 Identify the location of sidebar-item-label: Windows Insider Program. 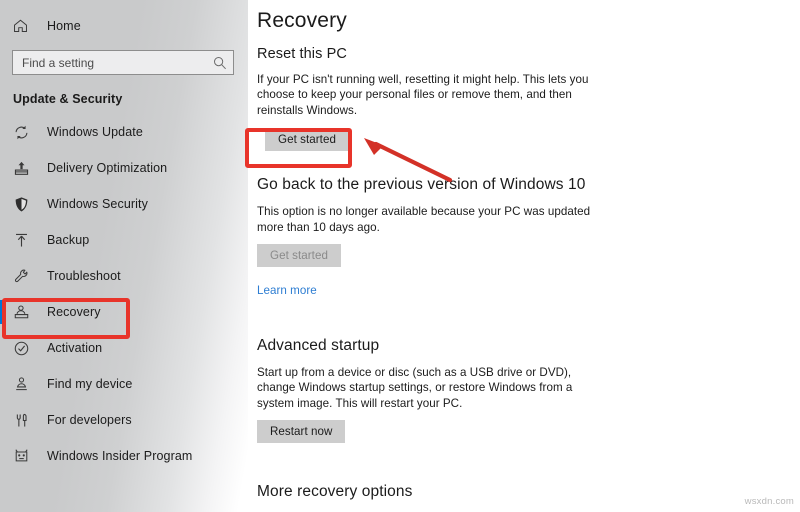
(120, 456).